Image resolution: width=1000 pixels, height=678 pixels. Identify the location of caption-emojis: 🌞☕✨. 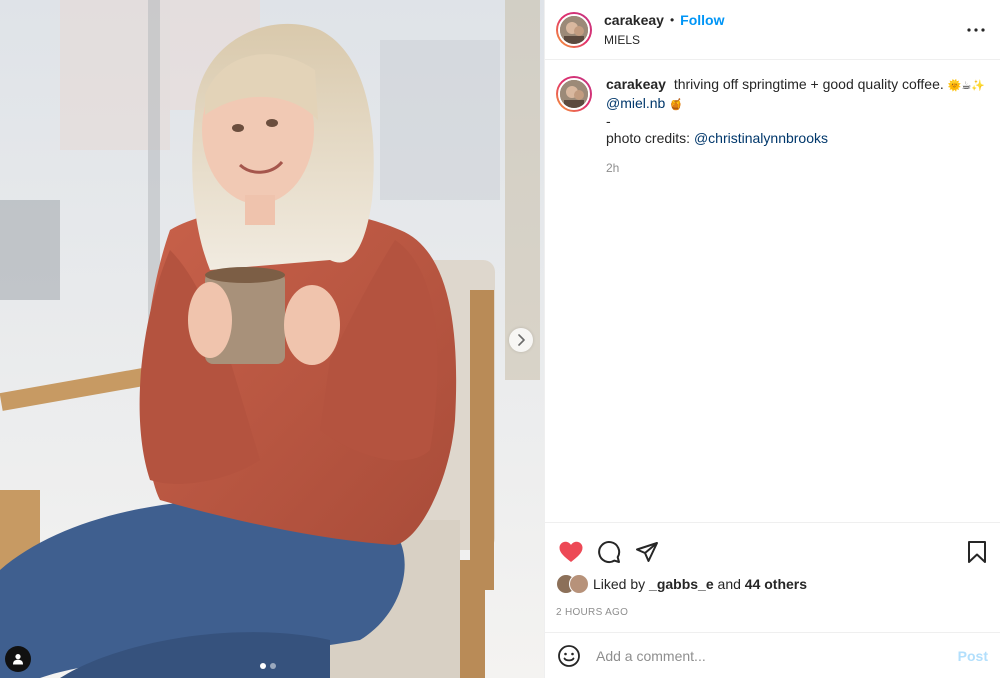
(966, 86).